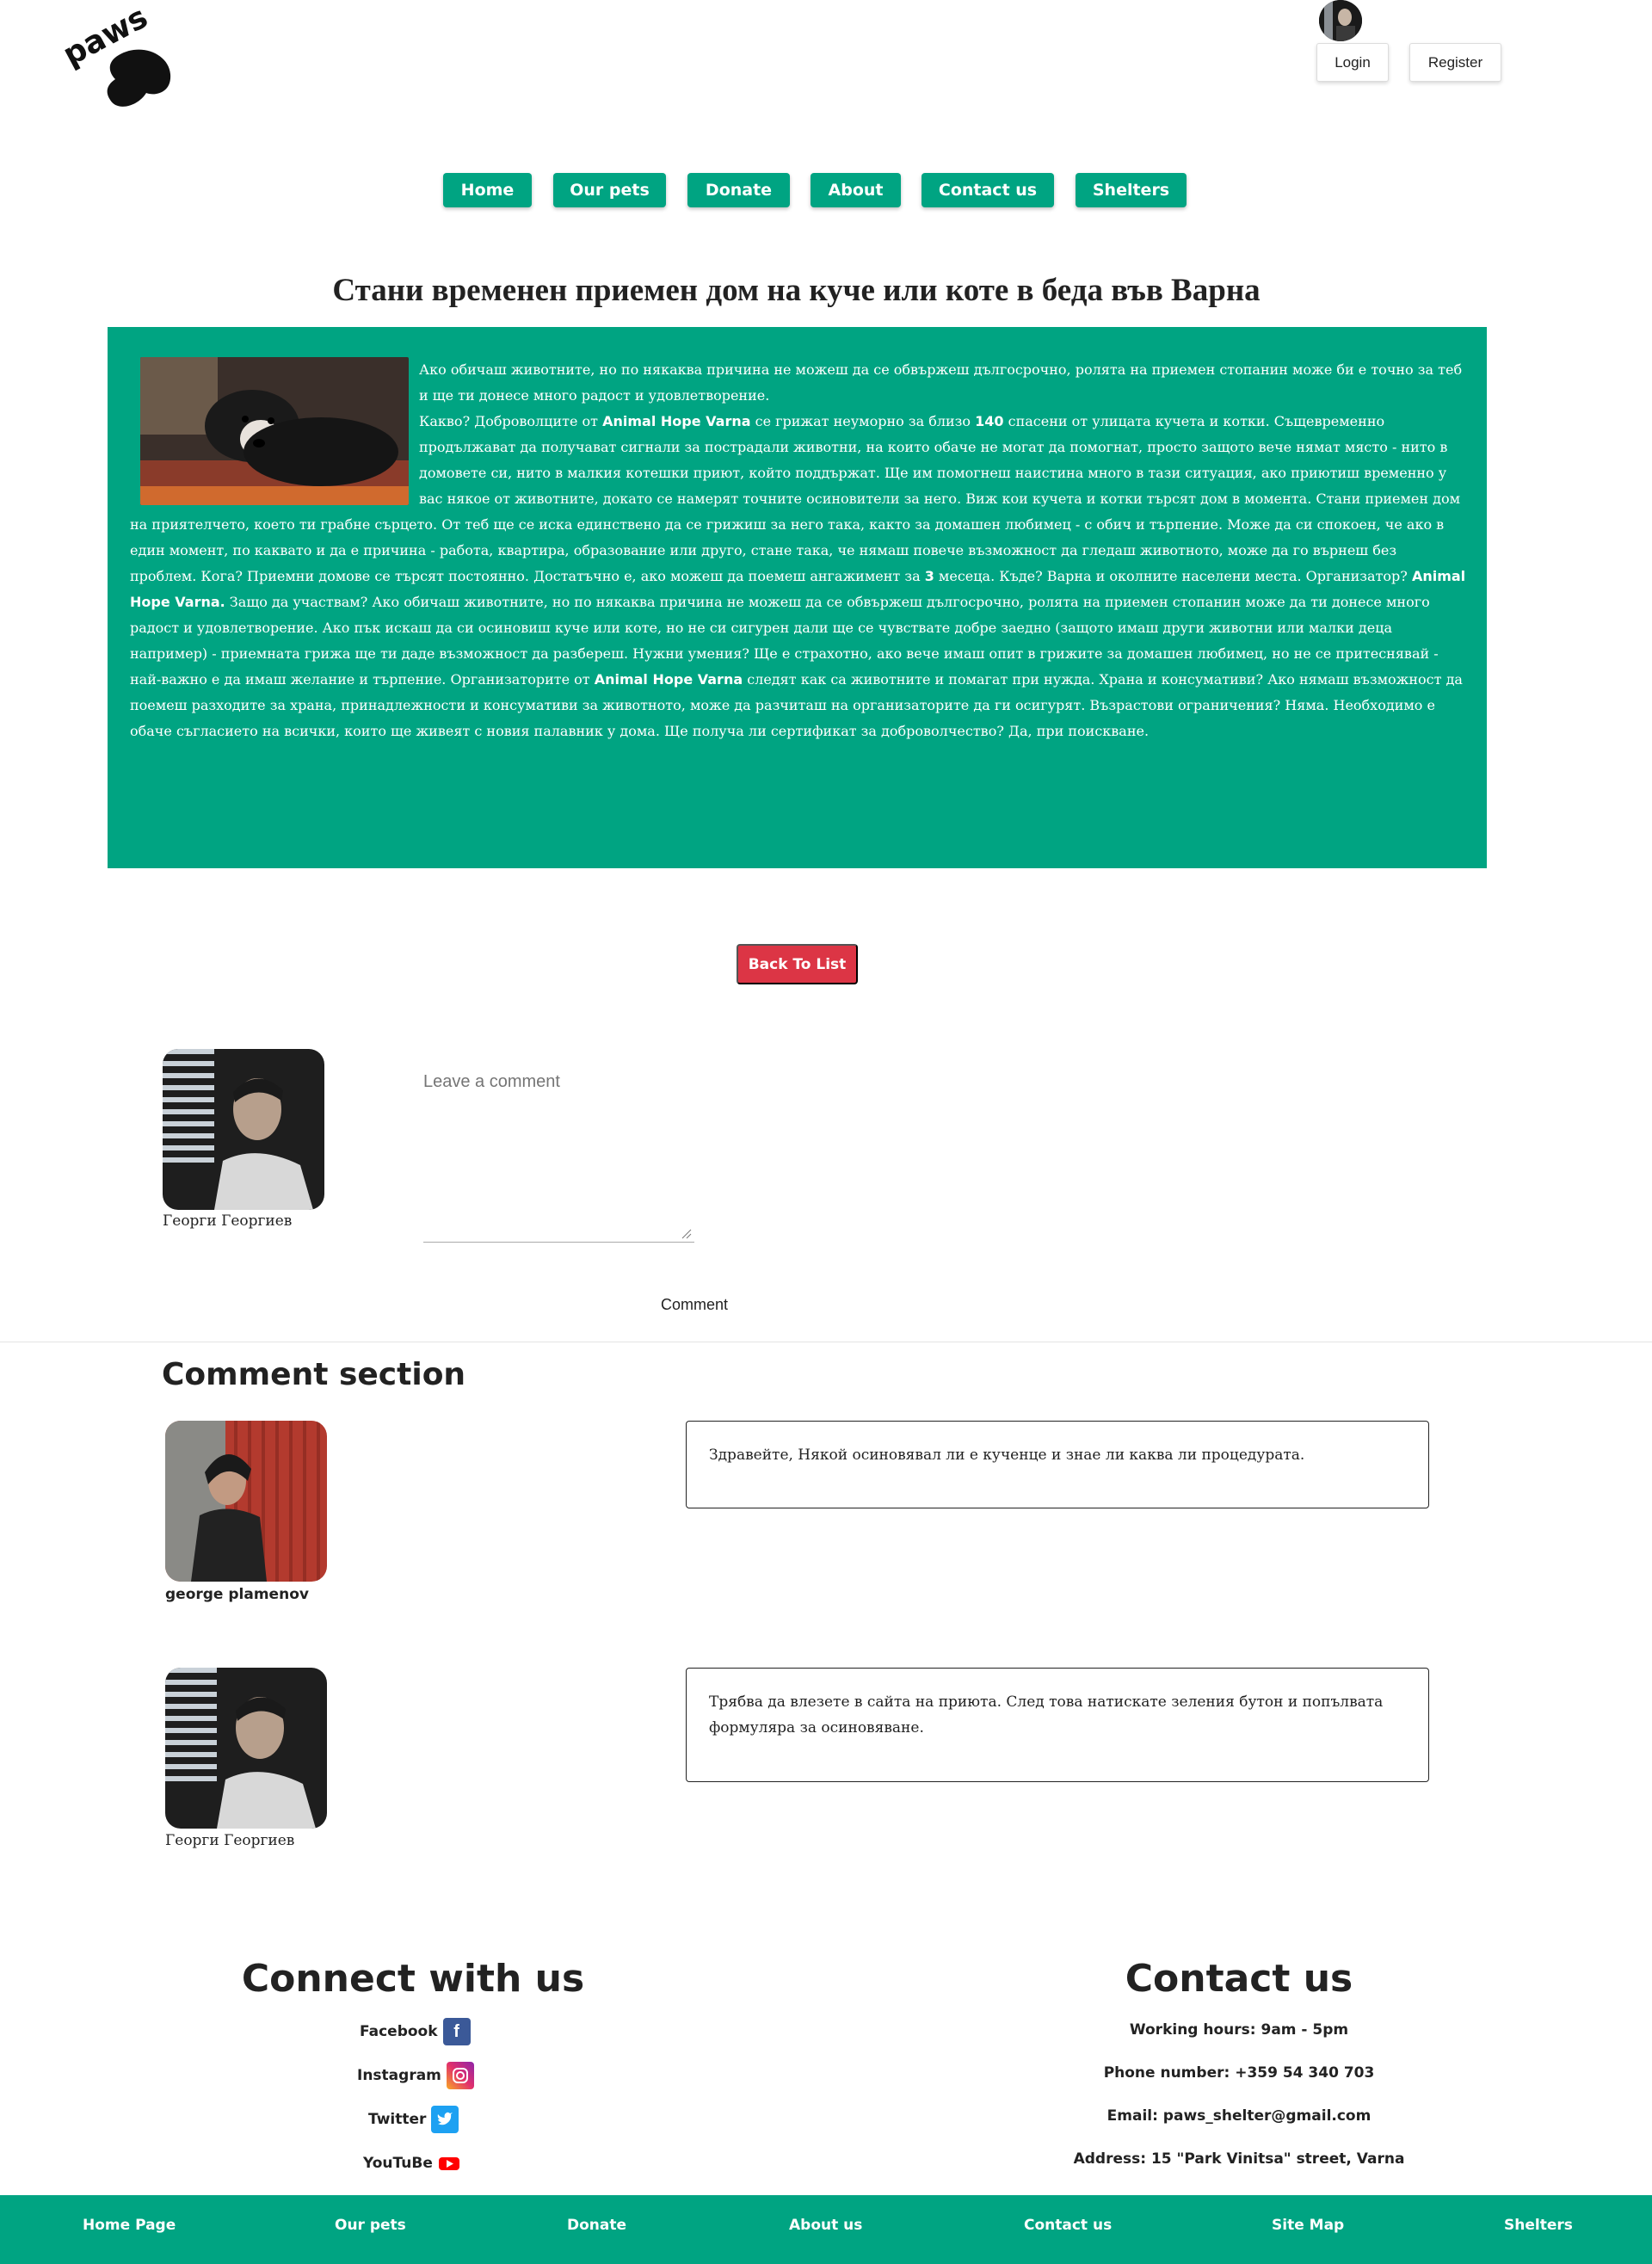  What do you see at coordinates (129, 2225) in the screenshot?
I see `footer-link-home: Home Page` at bounding box center [129, 2225].